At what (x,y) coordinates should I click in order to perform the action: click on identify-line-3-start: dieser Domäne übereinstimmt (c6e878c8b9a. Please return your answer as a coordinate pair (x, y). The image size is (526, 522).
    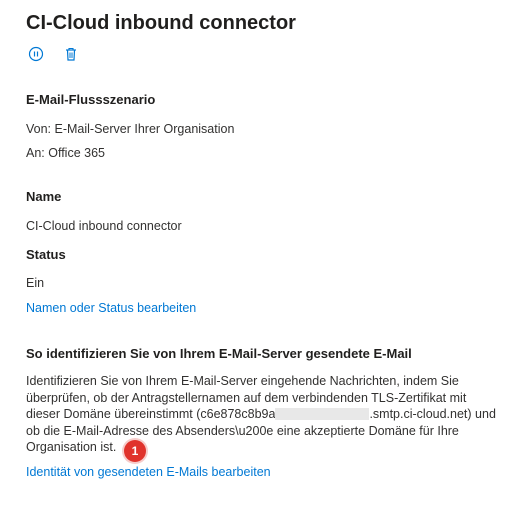
    Looking at the image, I should click on (151, 414).